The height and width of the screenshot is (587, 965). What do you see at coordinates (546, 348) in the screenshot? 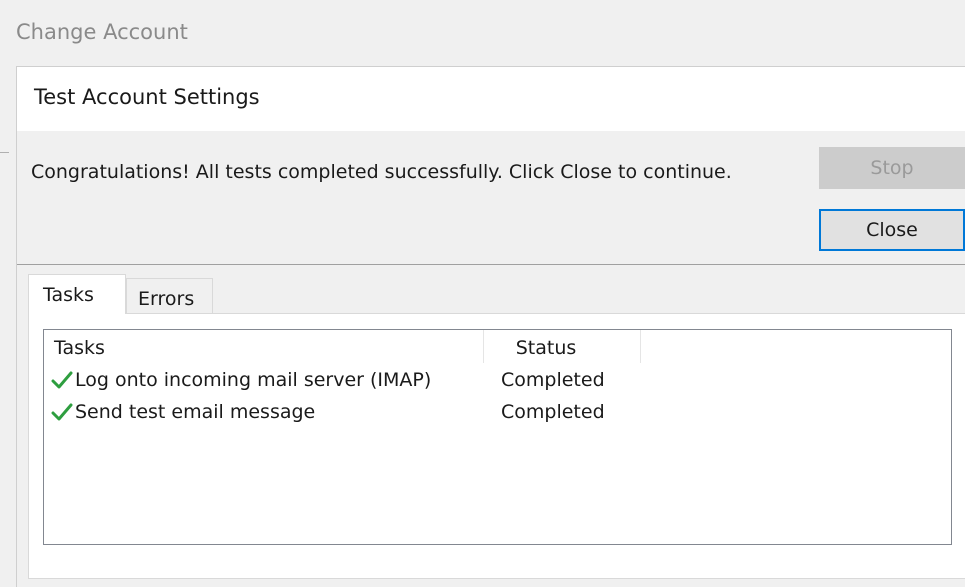
I see `column-header-status: Status` at bounding box center [546, 348].